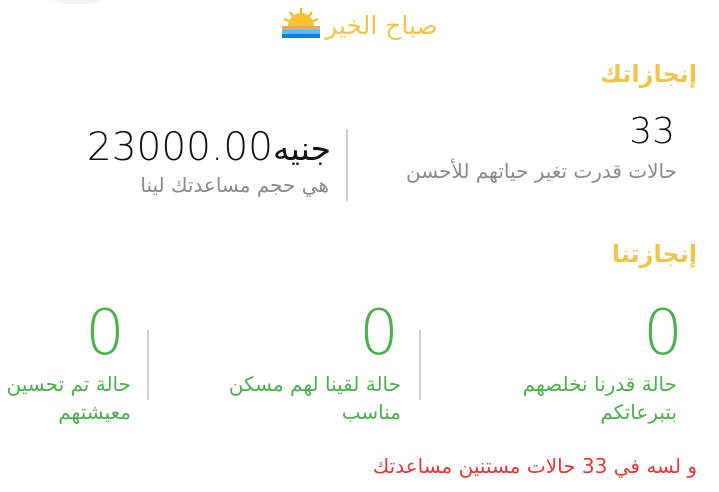 This screenshot has width=719, height=492. I want to click on divider, so click(347, 165).